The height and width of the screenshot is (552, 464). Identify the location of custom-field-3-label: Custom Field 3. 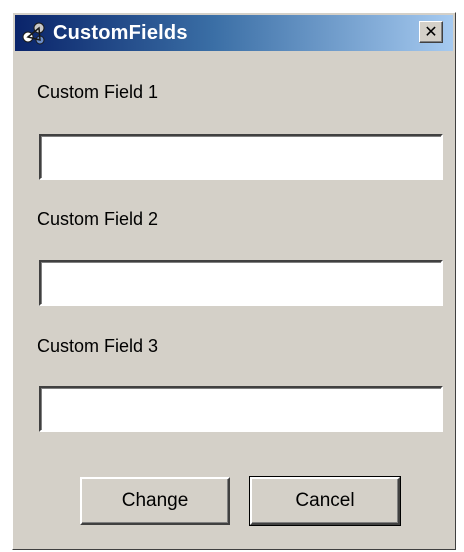
(98, 346).